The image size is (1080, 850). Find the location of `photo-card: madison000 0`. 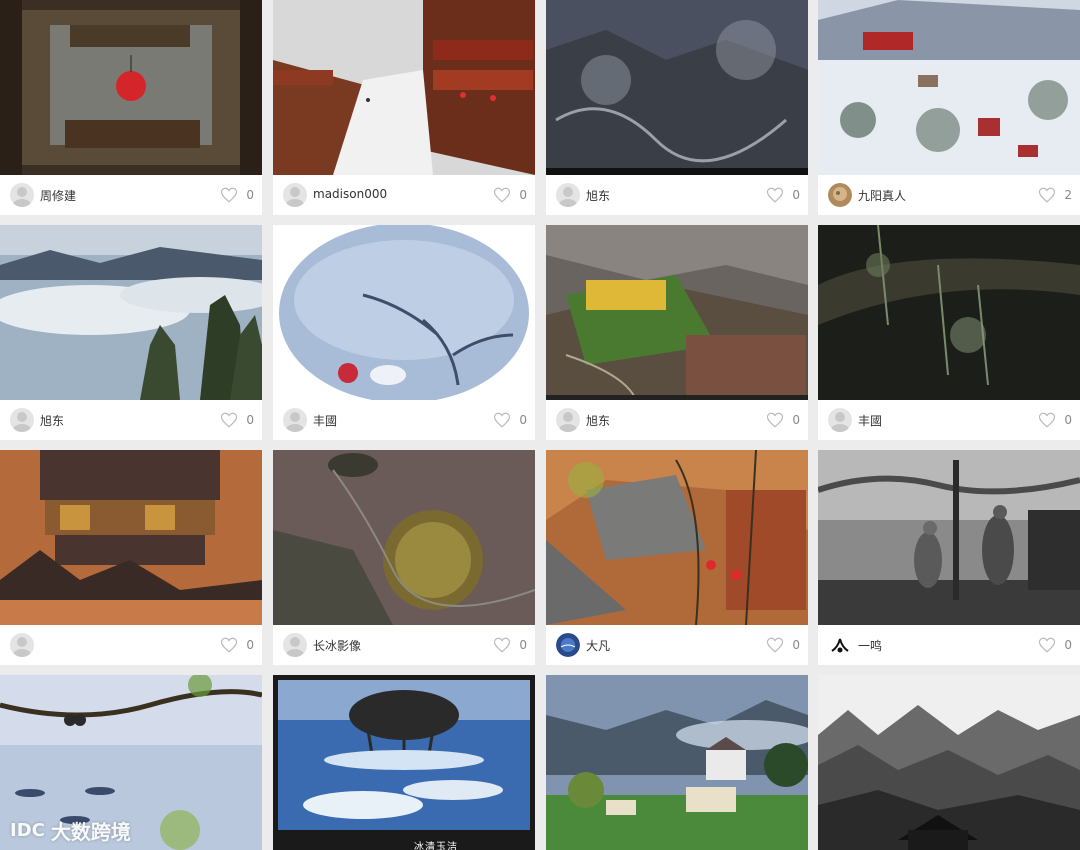

photo-card: madison000 0 is located at coordinates (404, 107).